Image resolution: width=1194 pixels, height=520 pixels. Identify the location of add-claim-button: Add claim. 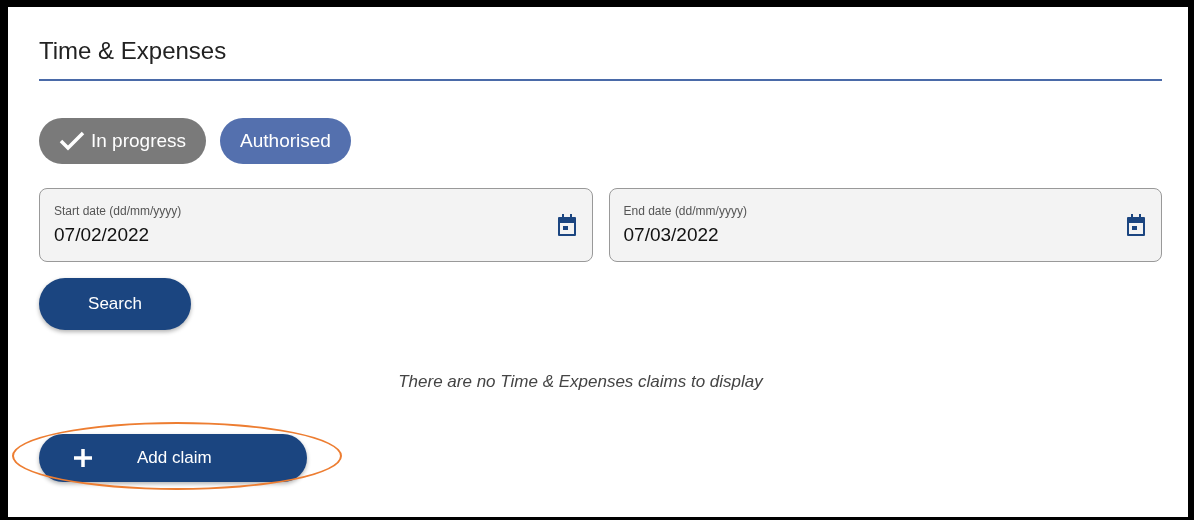
(173, 458).